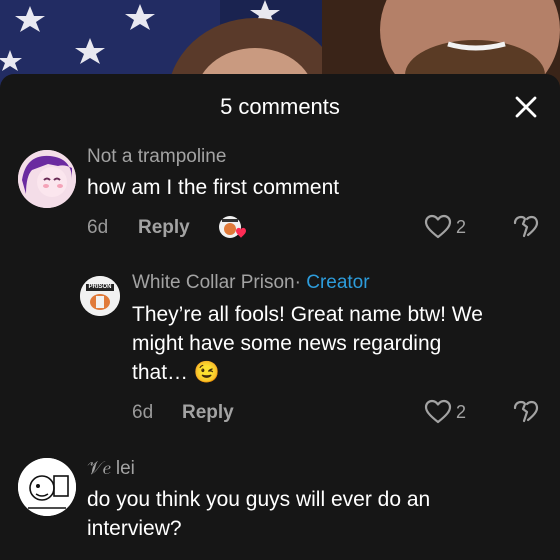  Describe the element at coordinates (259, 499) in the screenshot. I see `comment-text-line: do you think you guys will ever do an` at that location.